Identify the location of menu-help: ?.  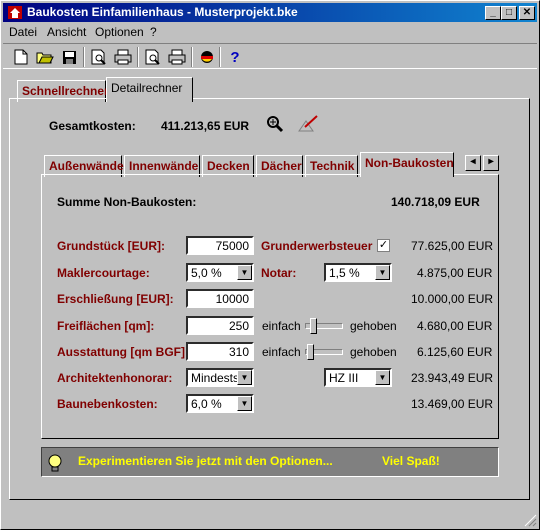
(153, 32).